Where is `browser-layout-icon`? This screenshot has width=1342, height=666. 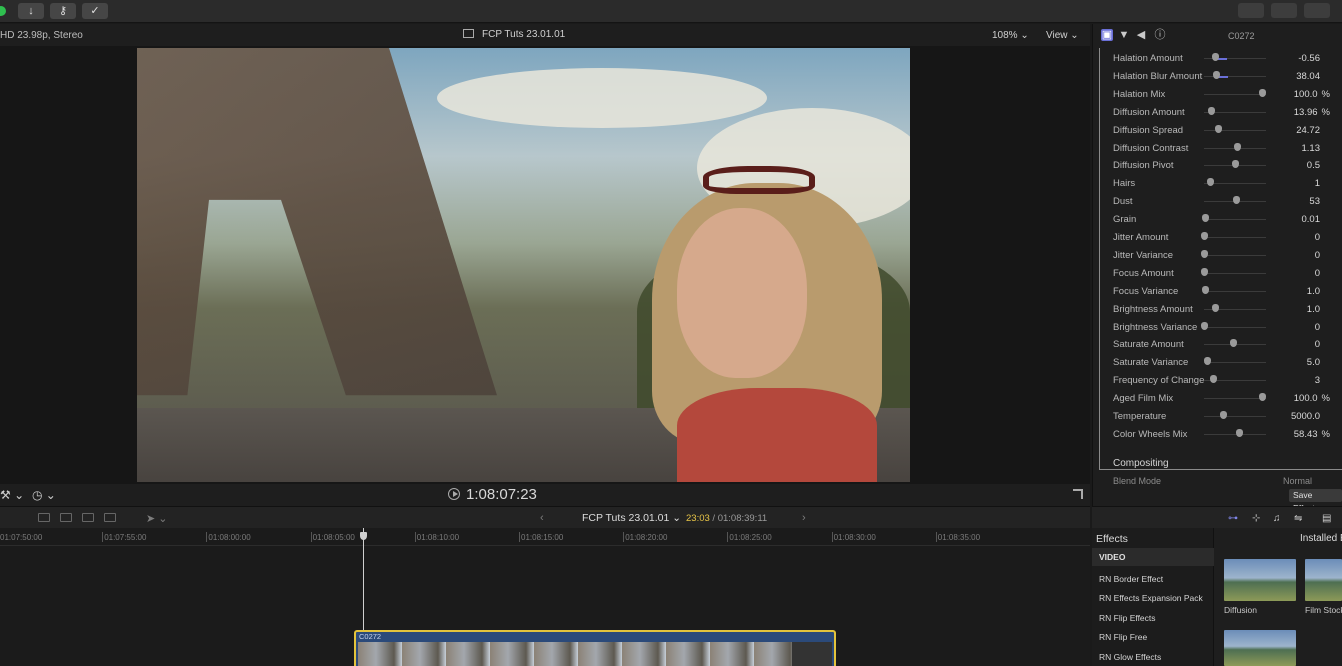 browser-layout-icon is located at coordinates (1251, 10).